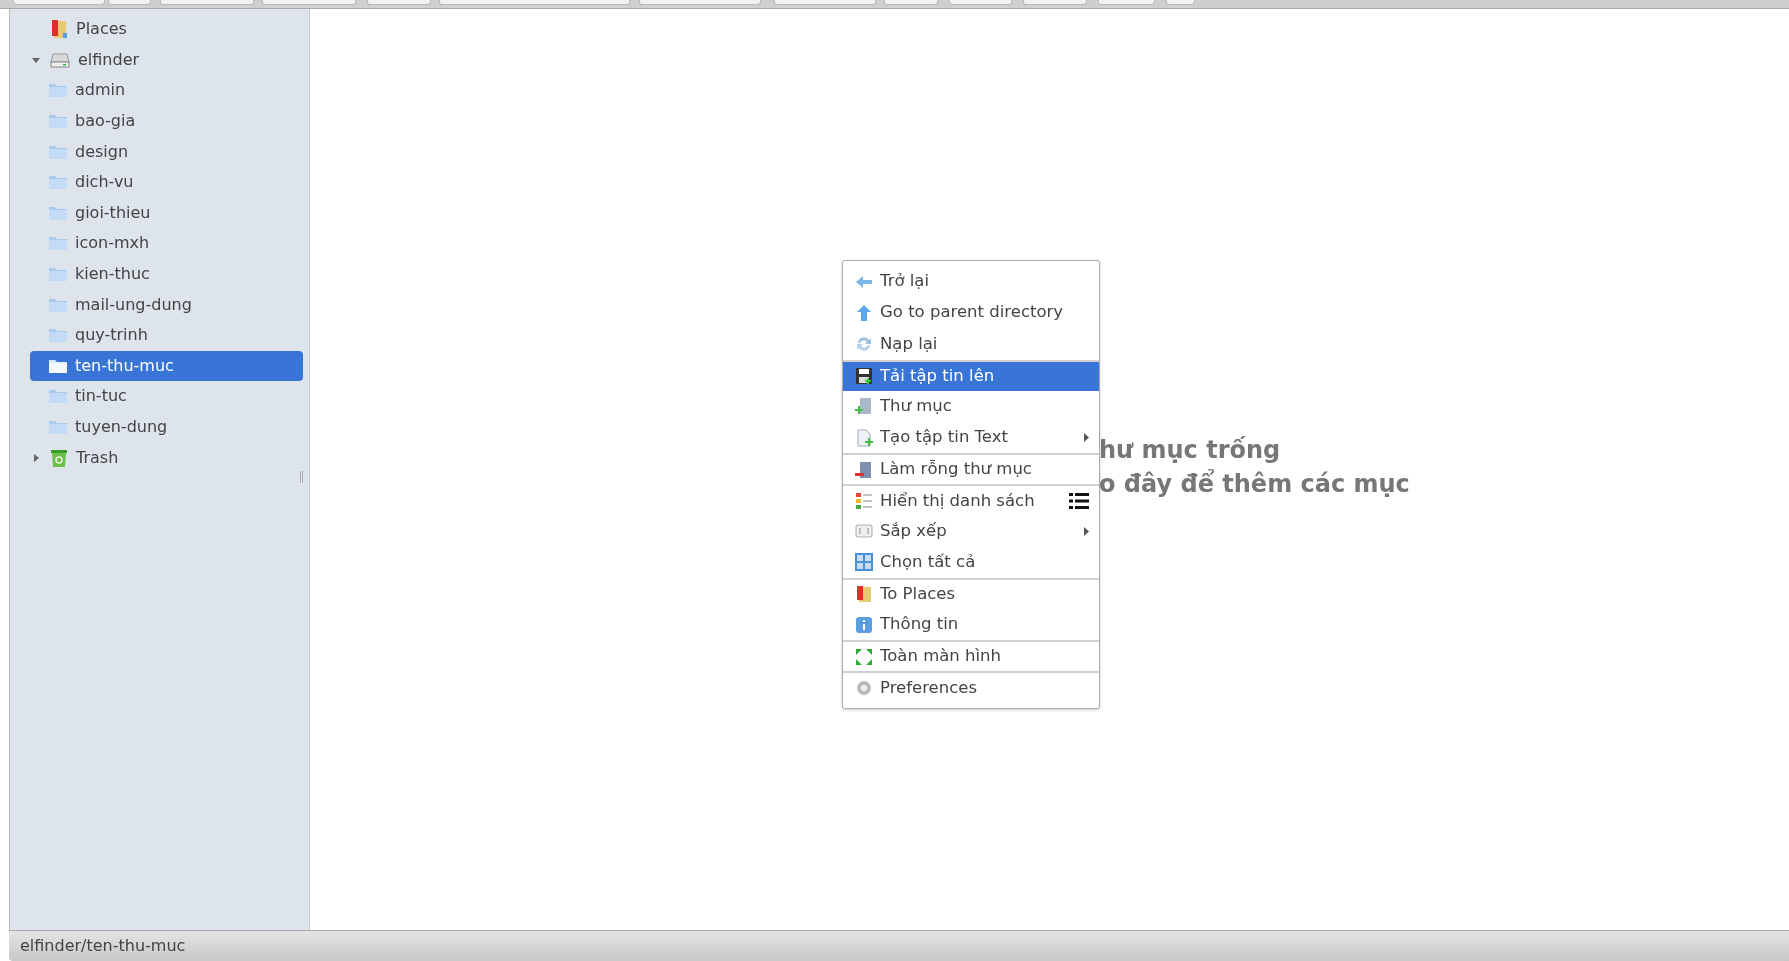  I want to click on folder-item: kien-thuc, so click(166, 274).